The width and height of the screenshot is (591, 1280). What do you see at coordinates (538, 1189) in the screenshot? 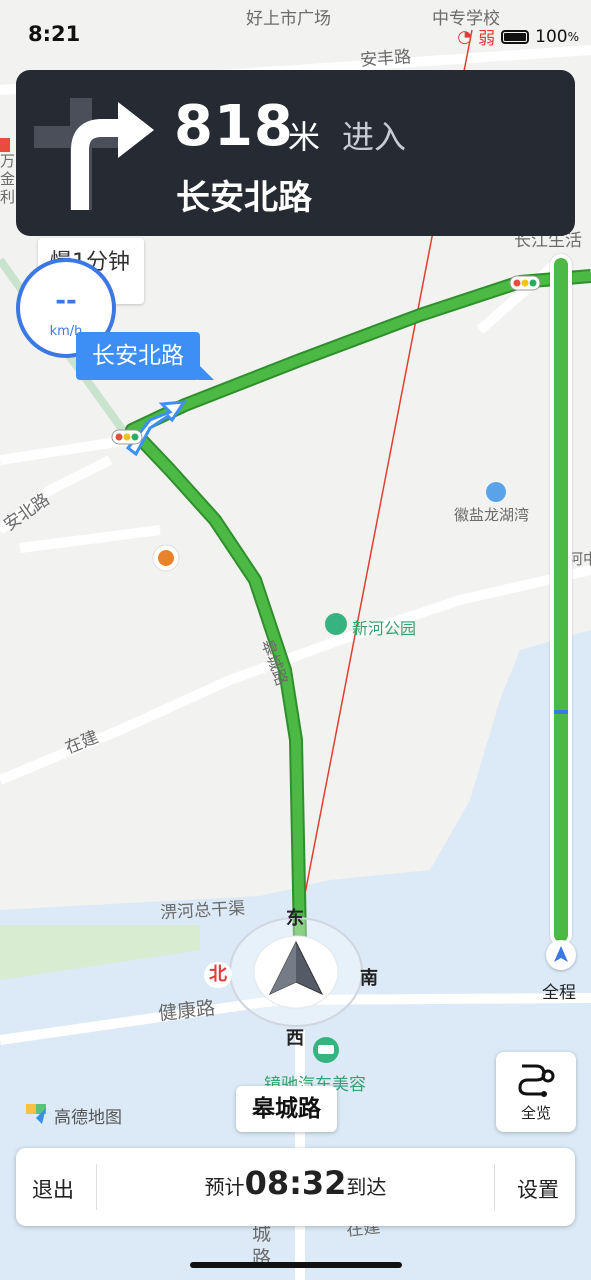
I see `settings-button: 设置` at bounding box center [538, 1189].